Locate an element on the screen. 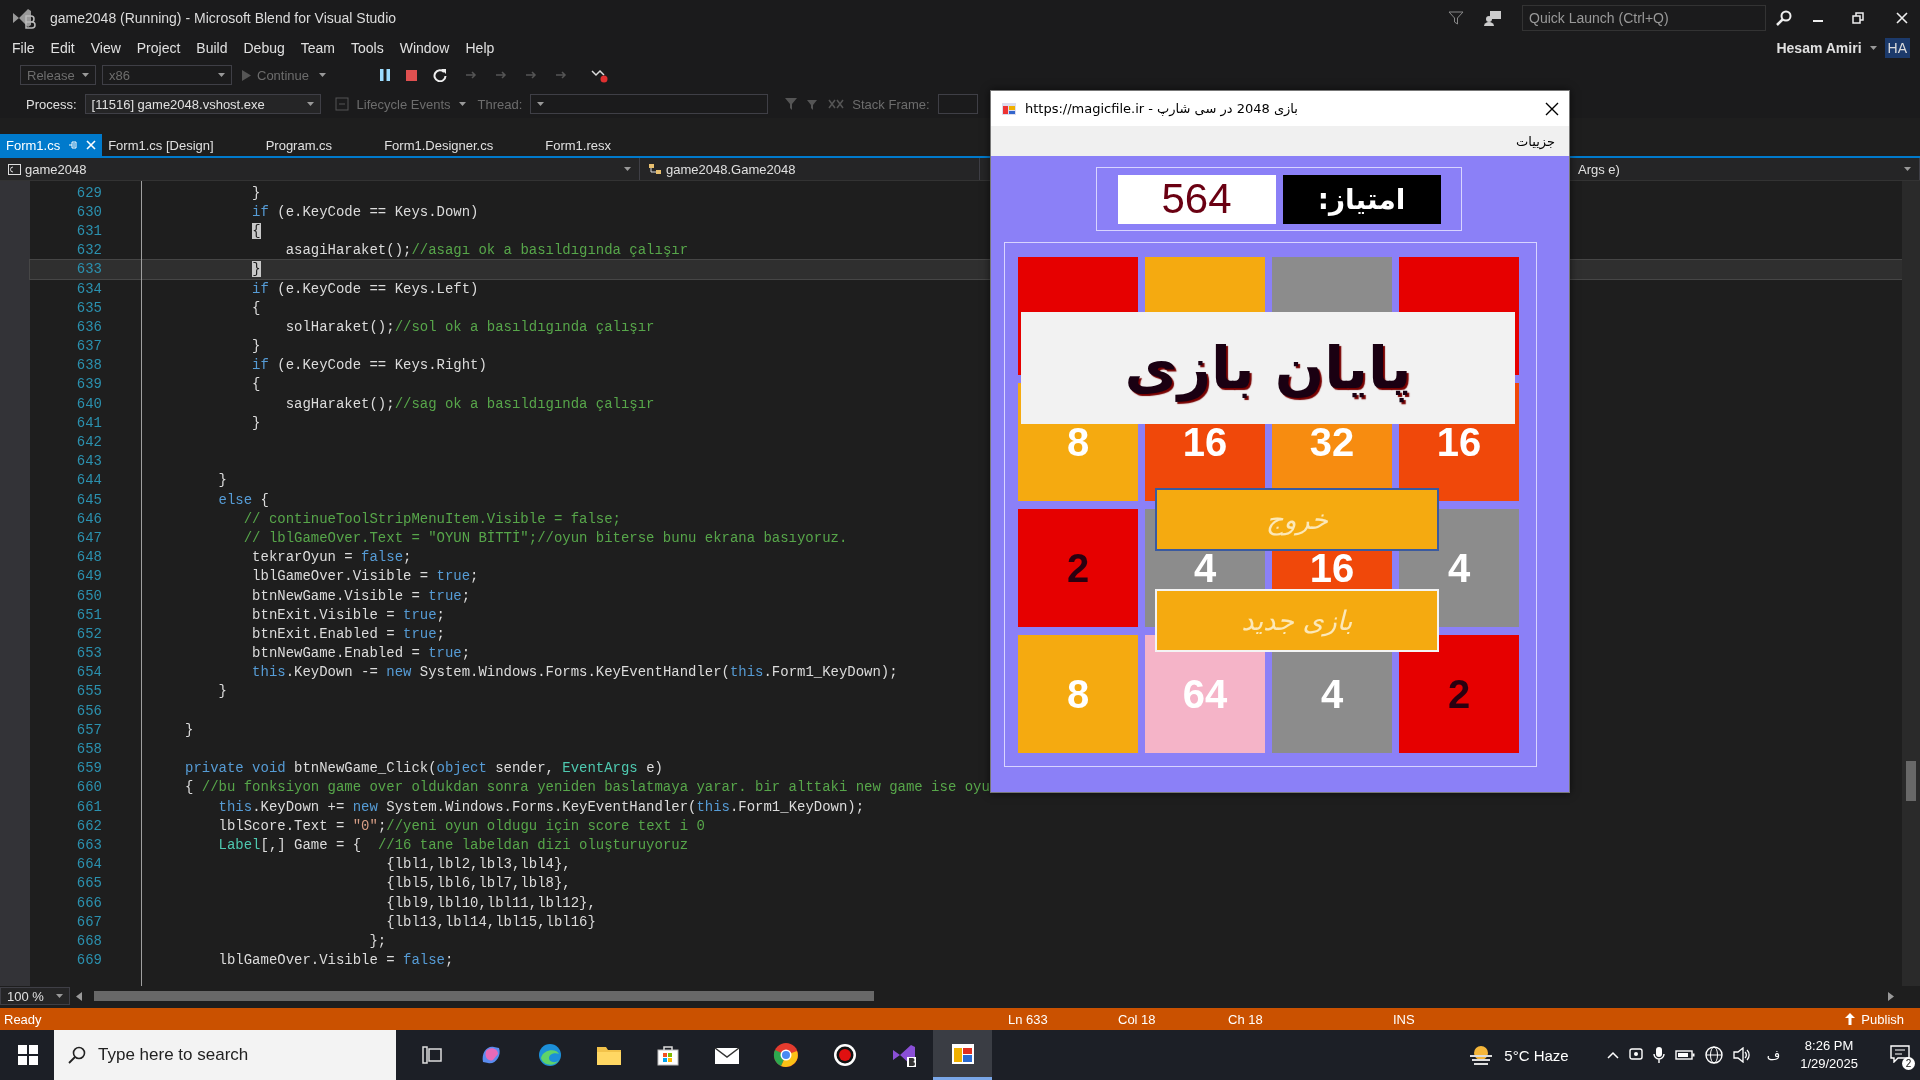 The image size is (1920, 1080). restore-icon is located at coordinates (1858, 18).